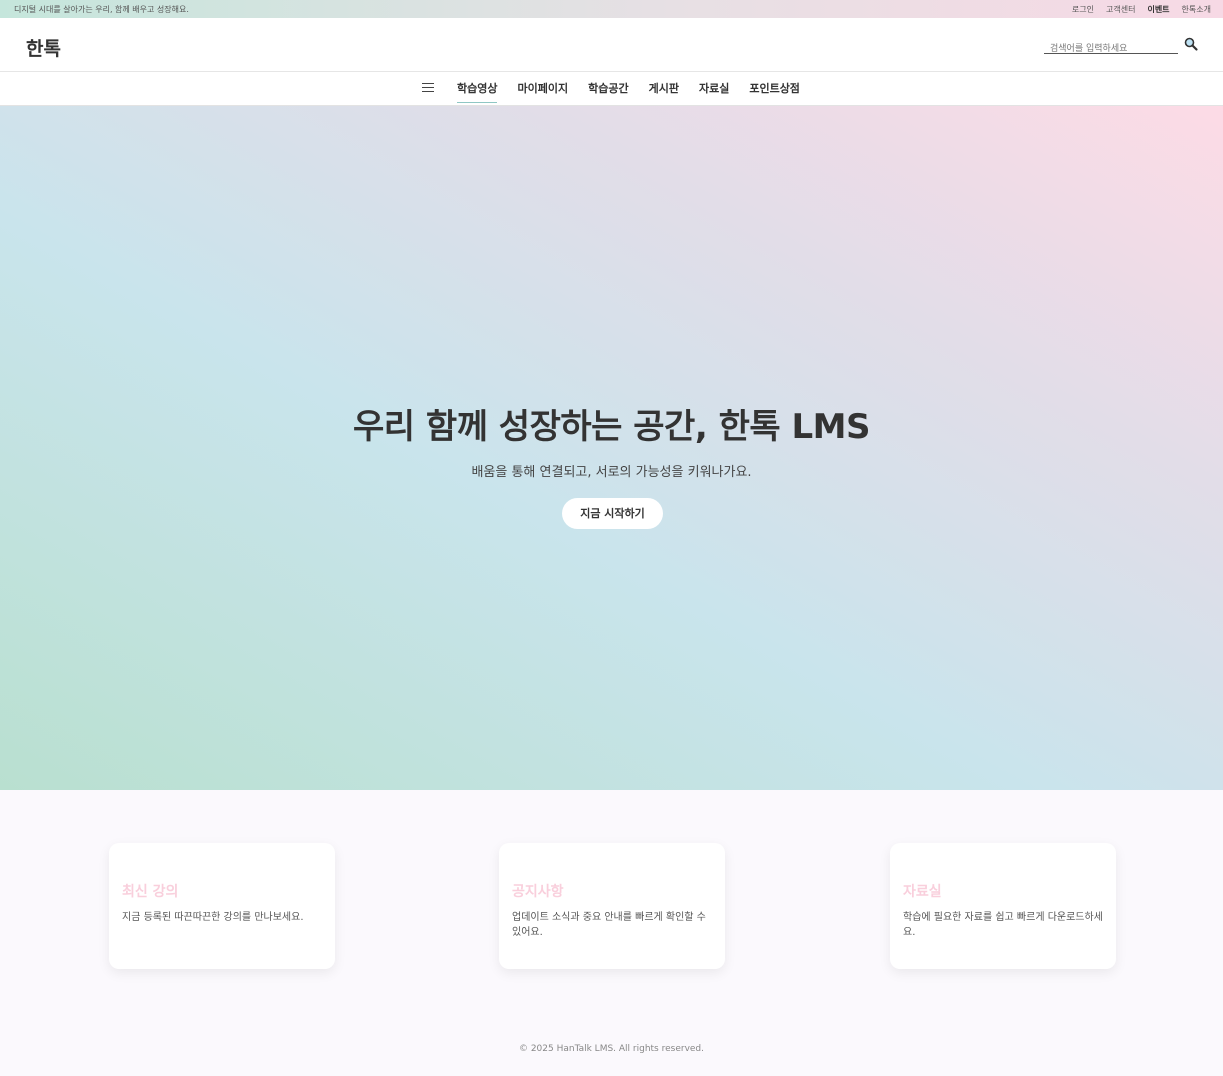 Image resolution: width=1223 pixels, height=1076 pixels. I want to click on search-box, so click(1111, 47).